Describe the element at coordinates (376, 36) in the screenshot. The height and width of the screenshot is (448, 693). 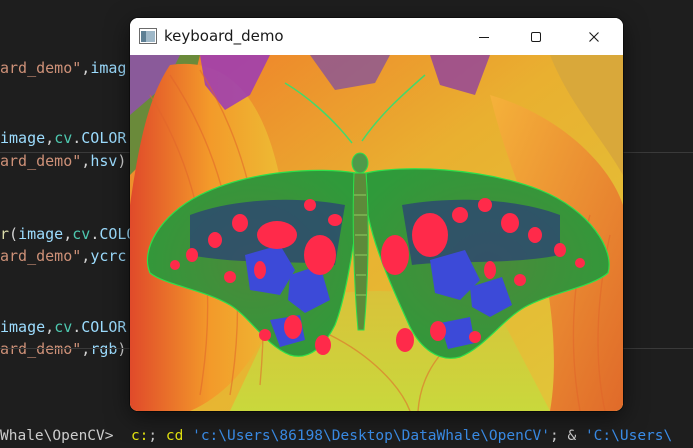
I see `title-bar: keyboard_demo` at that location.